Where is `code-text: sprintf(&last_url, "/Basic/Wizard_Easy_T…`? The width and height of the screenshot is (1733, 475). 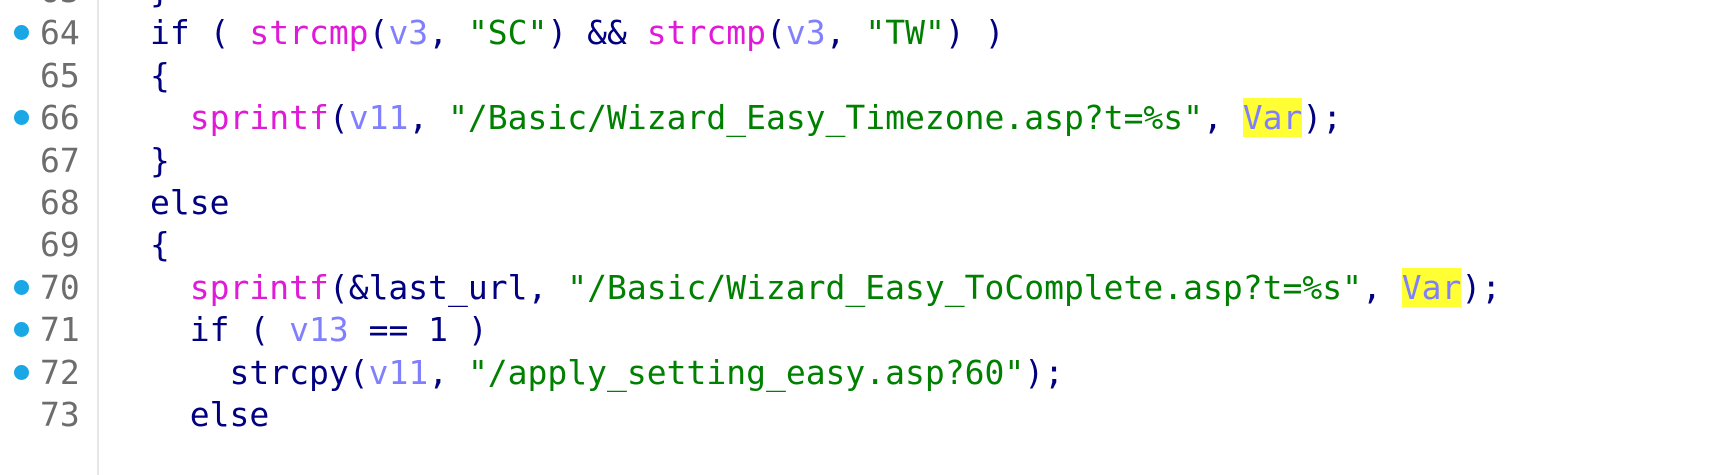 code-text: sprintf(&last_url, "/Basic/Wizard_Easy_T… is located at coordinates (825, 287).